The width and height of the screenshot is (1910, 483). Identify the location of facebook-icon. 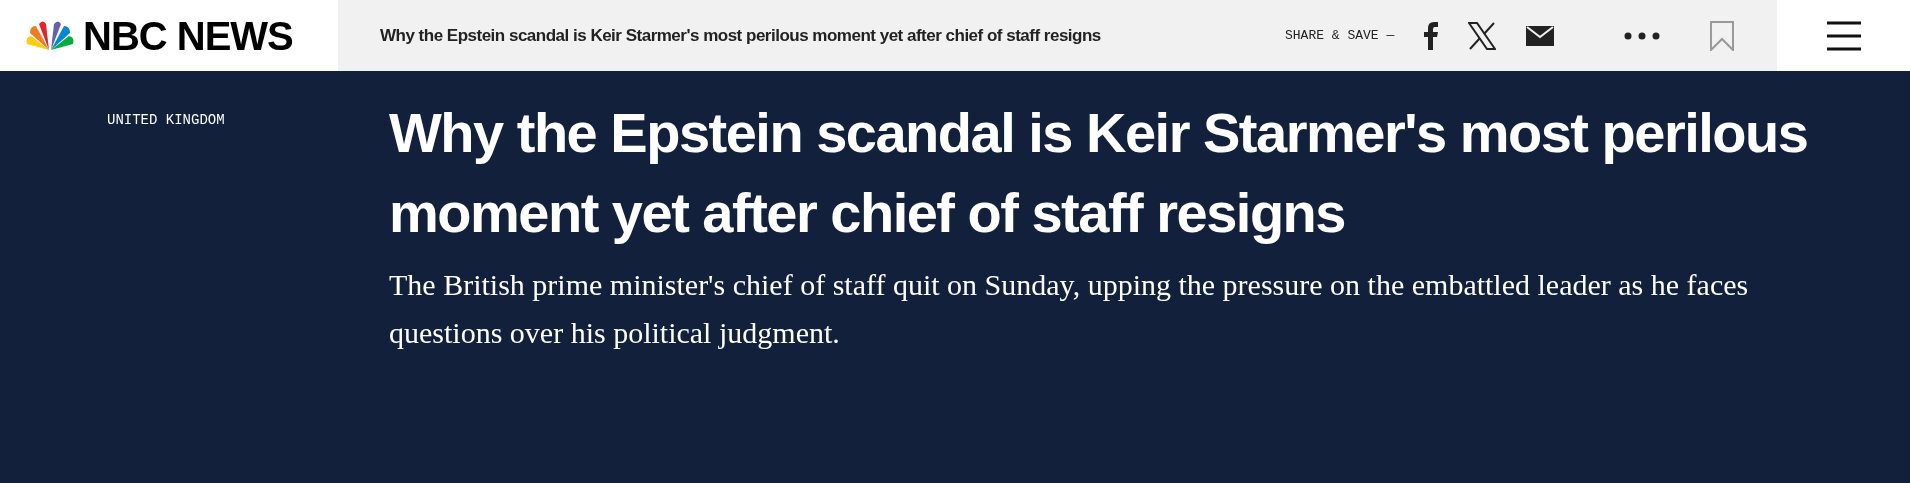
(1431, 35).